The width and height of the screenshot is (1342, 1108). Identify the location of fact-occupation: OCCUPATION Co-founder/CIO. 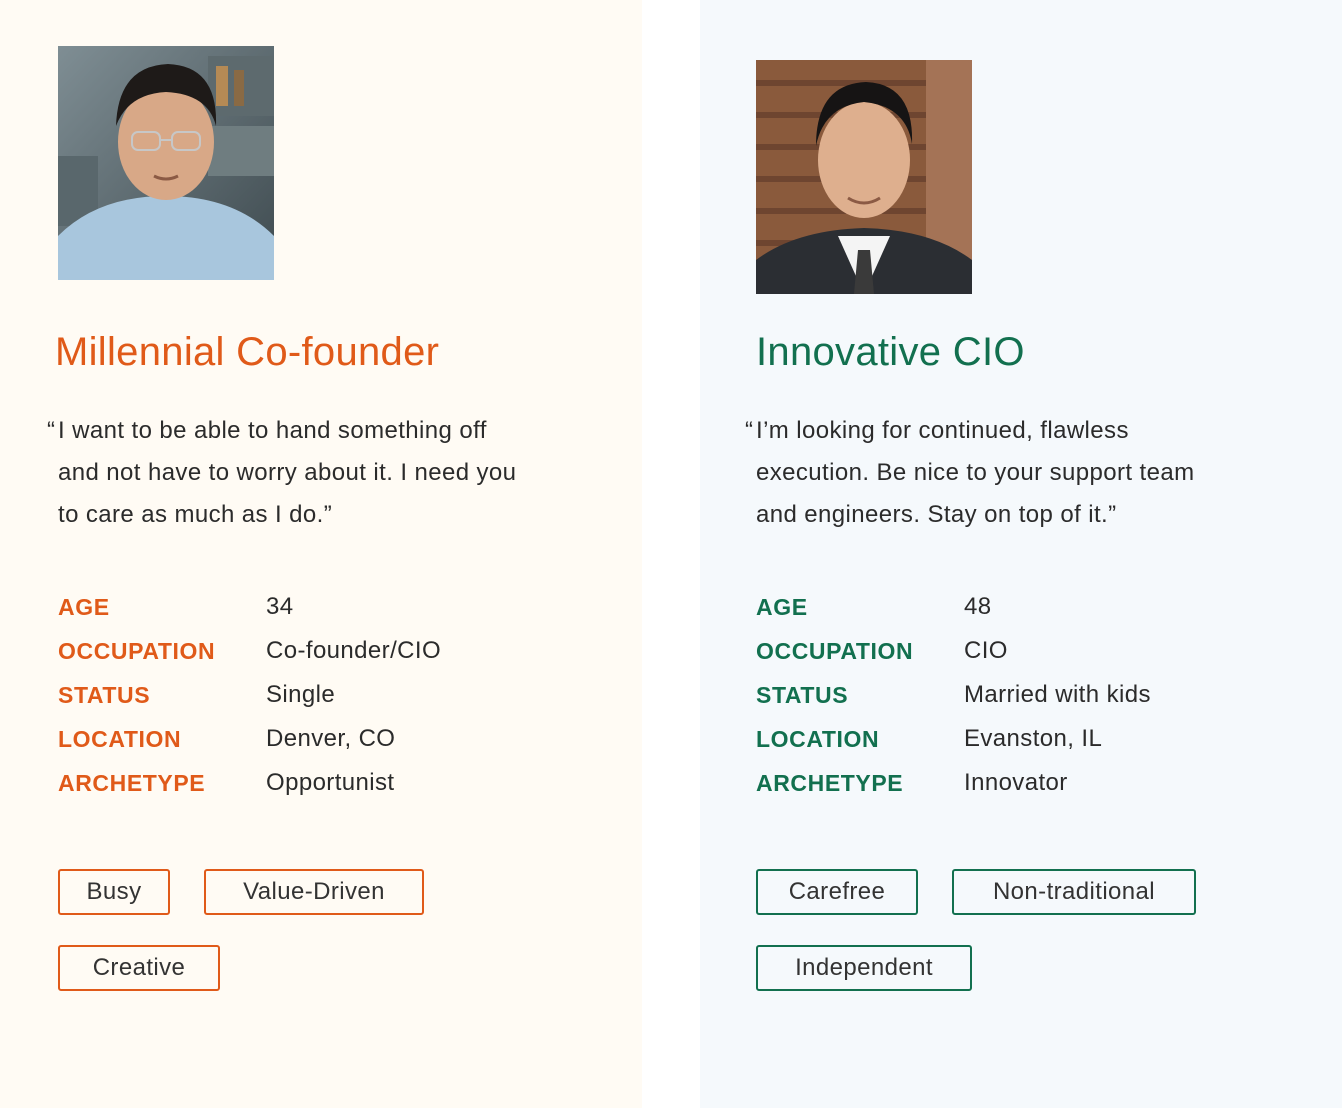
(249, 651).